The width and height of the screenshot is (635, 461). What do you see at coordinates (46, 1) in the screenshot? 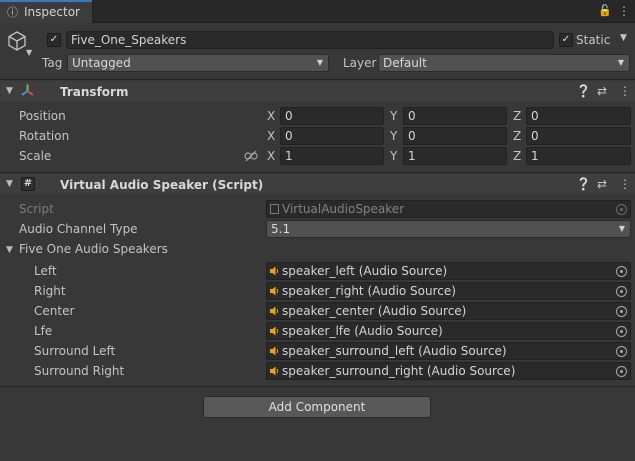
I see `active-tab-indicator` at bounding box center [46, 1].